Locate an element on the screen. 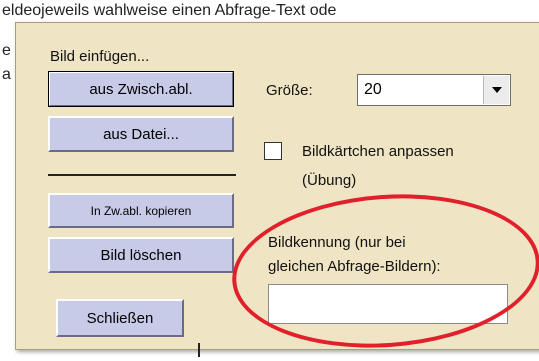 The width and height of the screenshot is (539, 361). delete-image-button: Bild löschen is located at coordinates (141, 255).